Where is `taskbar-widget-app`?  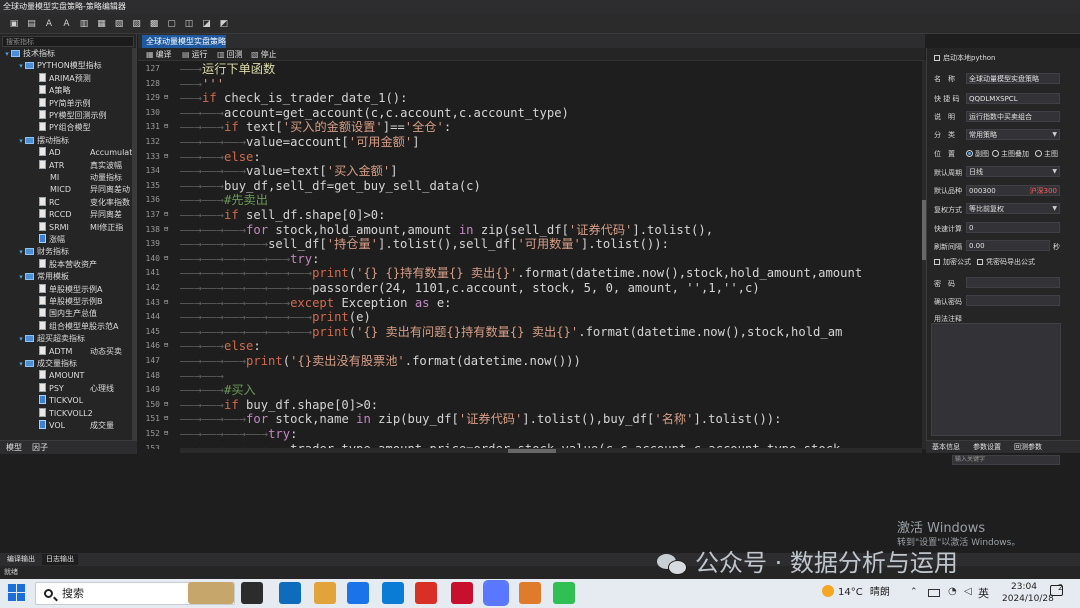
taskbar-widget-app is located at coordinates (211, 593).